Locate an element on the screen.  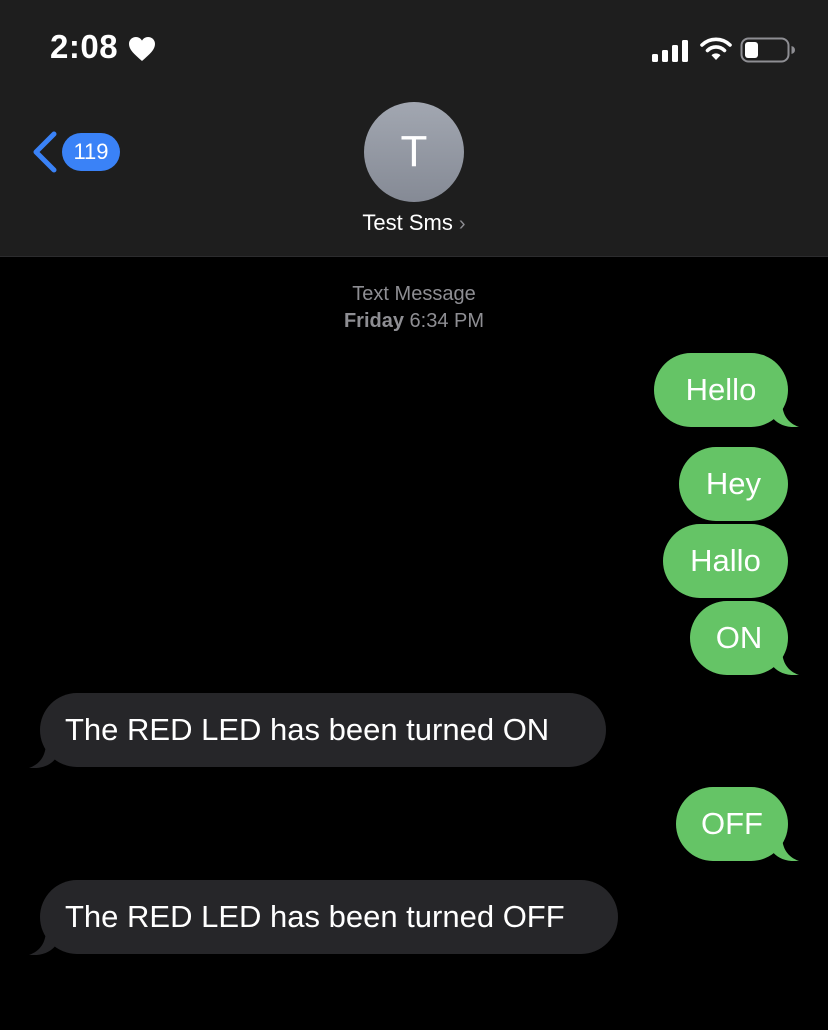
back-chevron-icon is located at coordinates (45, 152).